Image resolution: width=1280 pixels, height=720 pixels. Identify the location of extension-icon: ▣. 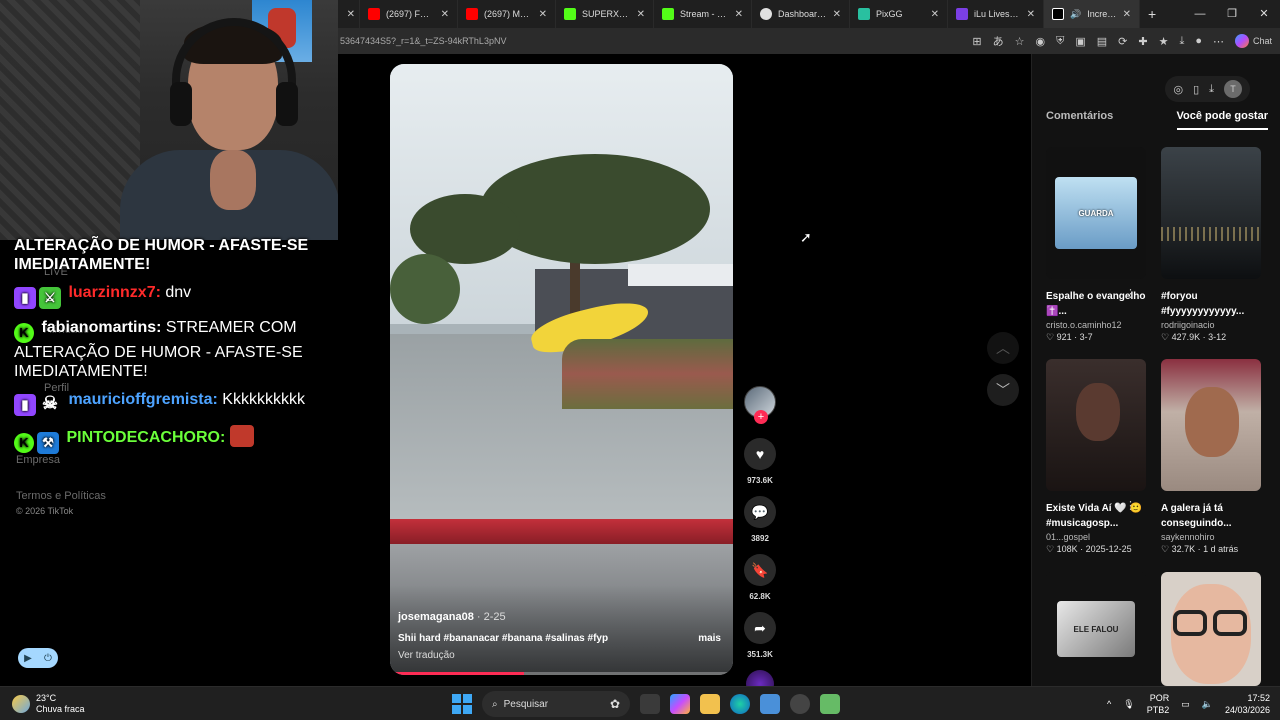
(1080, 41).